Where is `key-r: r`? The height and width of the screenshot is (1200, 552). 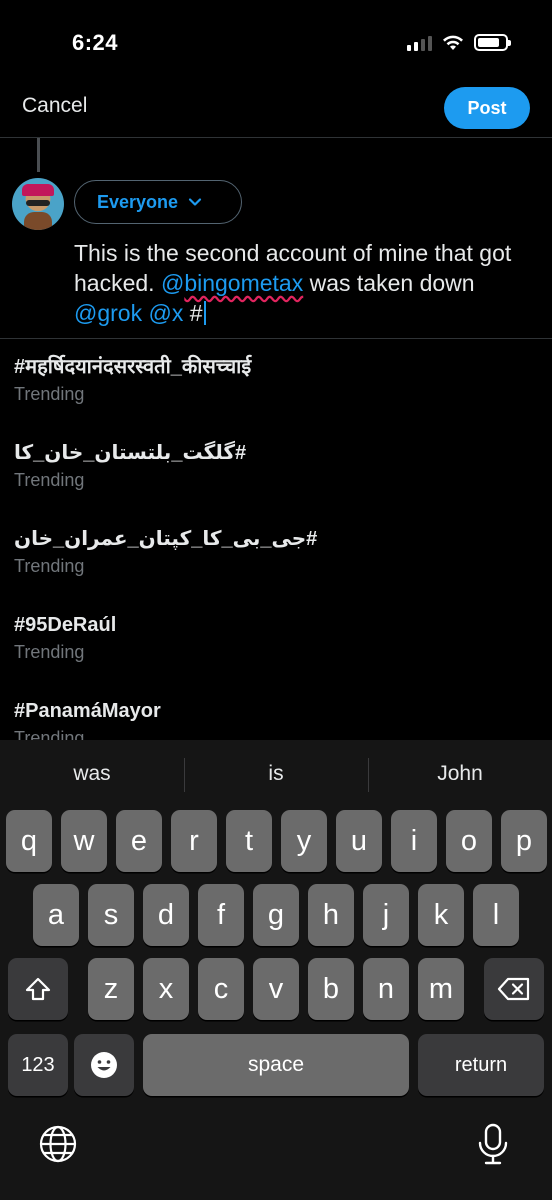 key-r: r is located at coordinates (194, 841).